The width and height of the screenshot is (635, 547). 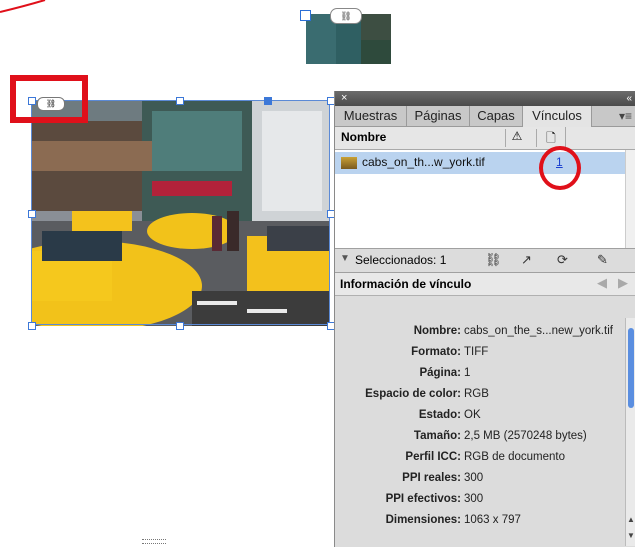 I want to click on selected-count: Seleccionados: 1, so click(x=401, y=260).